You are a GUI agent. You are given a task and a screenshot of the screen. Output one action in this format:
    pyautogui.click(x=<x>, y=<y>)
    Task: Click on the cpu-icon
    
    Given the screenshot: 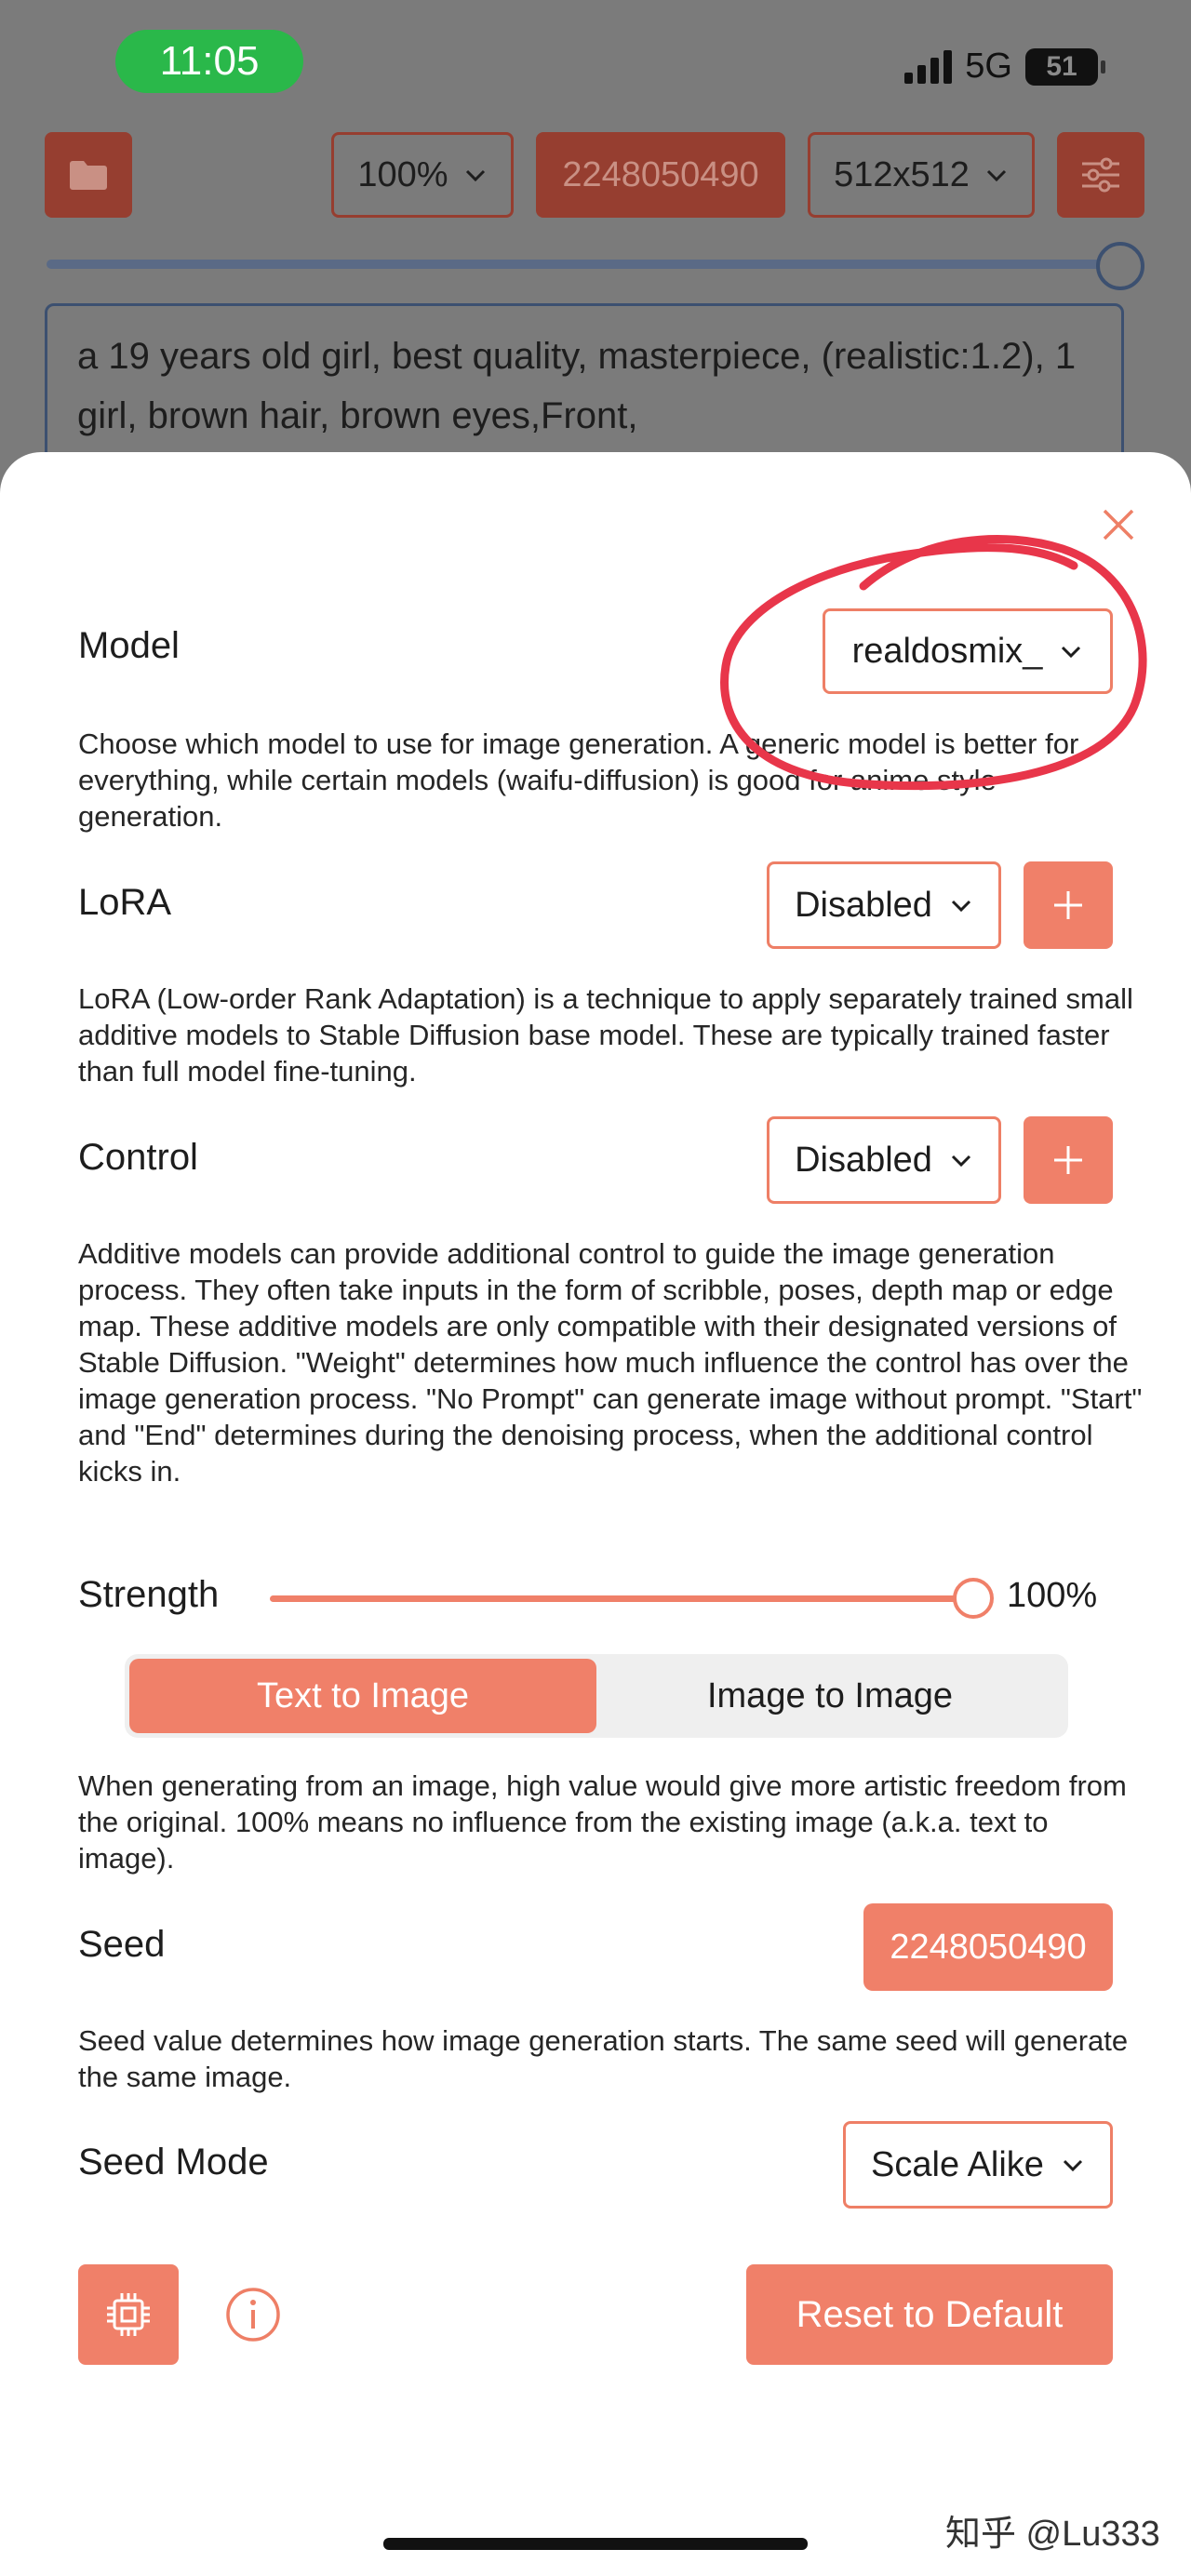 What is the action you would take?
    pyautogui.click(x=128, y=2314)
    